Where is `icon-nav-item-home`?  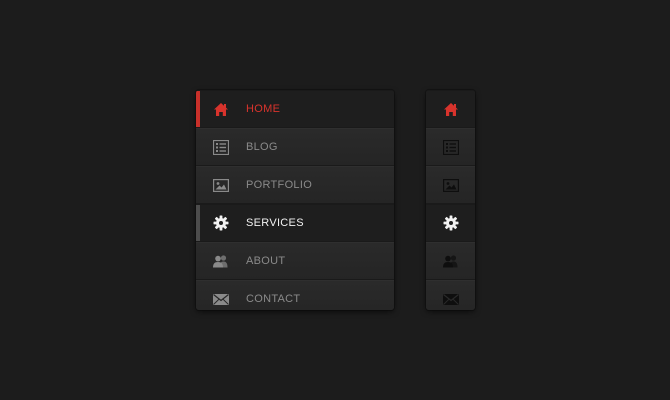
icon-nav-item-home is located at coordinates (450, 109).